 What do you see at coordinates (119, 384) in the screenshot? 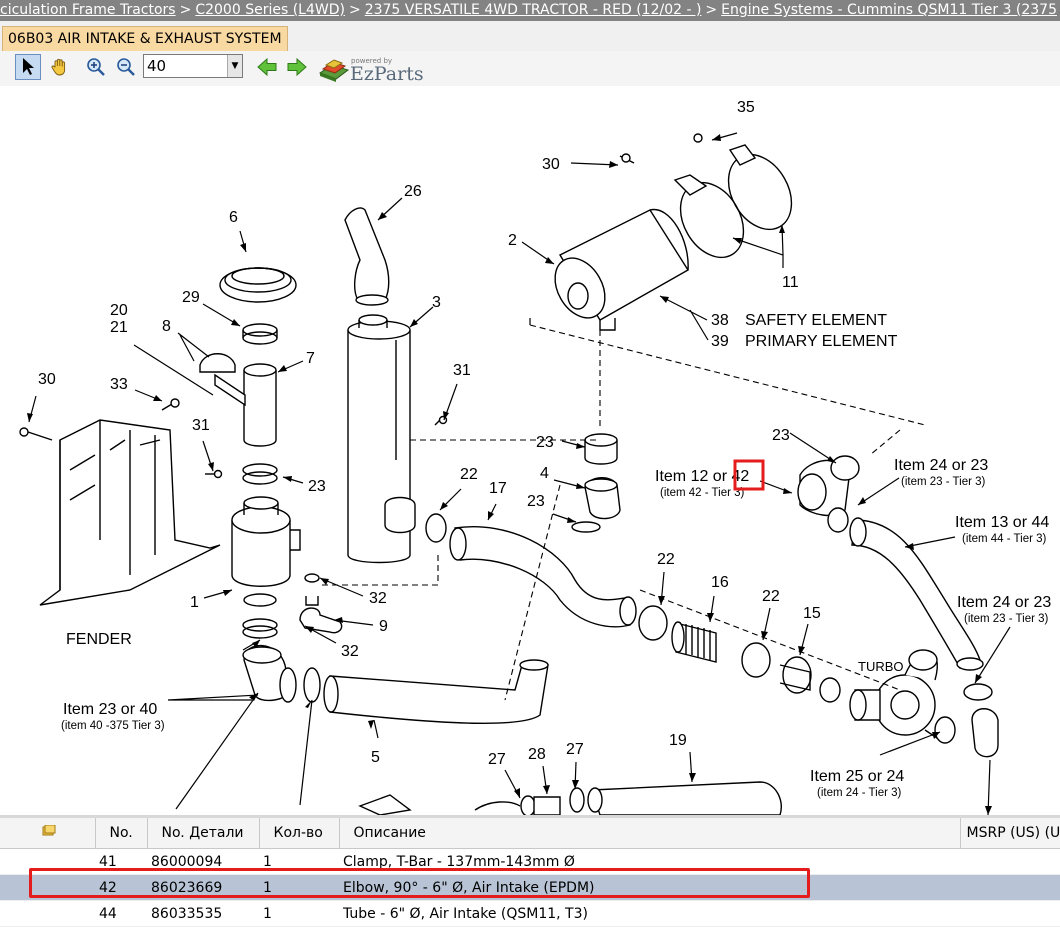
I see `label-33: 33` at bounding box center [119, 384].